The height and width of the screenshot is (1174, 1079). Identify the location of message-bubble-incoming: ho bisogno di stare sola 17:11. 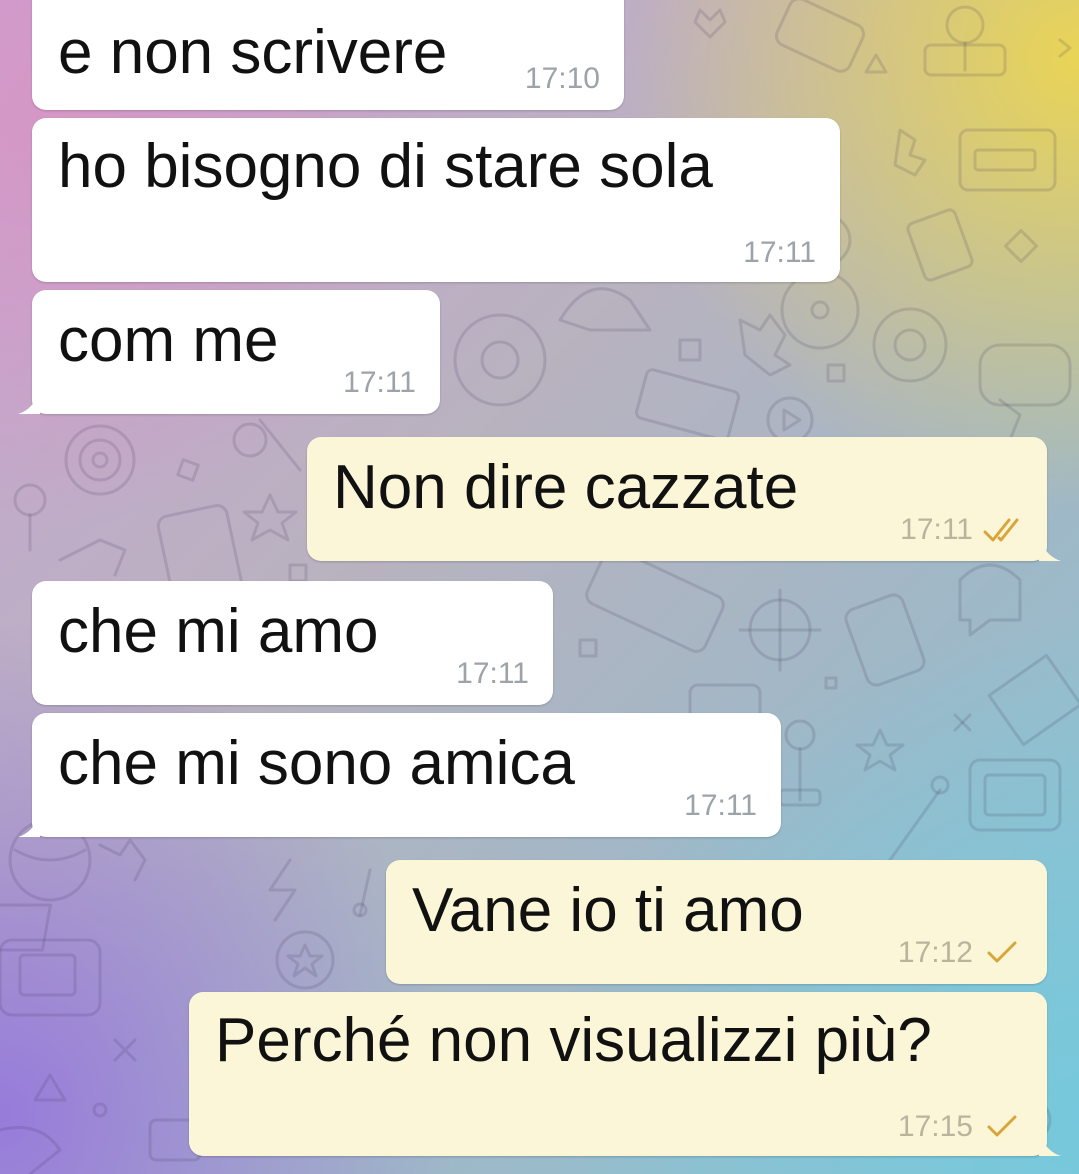
(436, 200).